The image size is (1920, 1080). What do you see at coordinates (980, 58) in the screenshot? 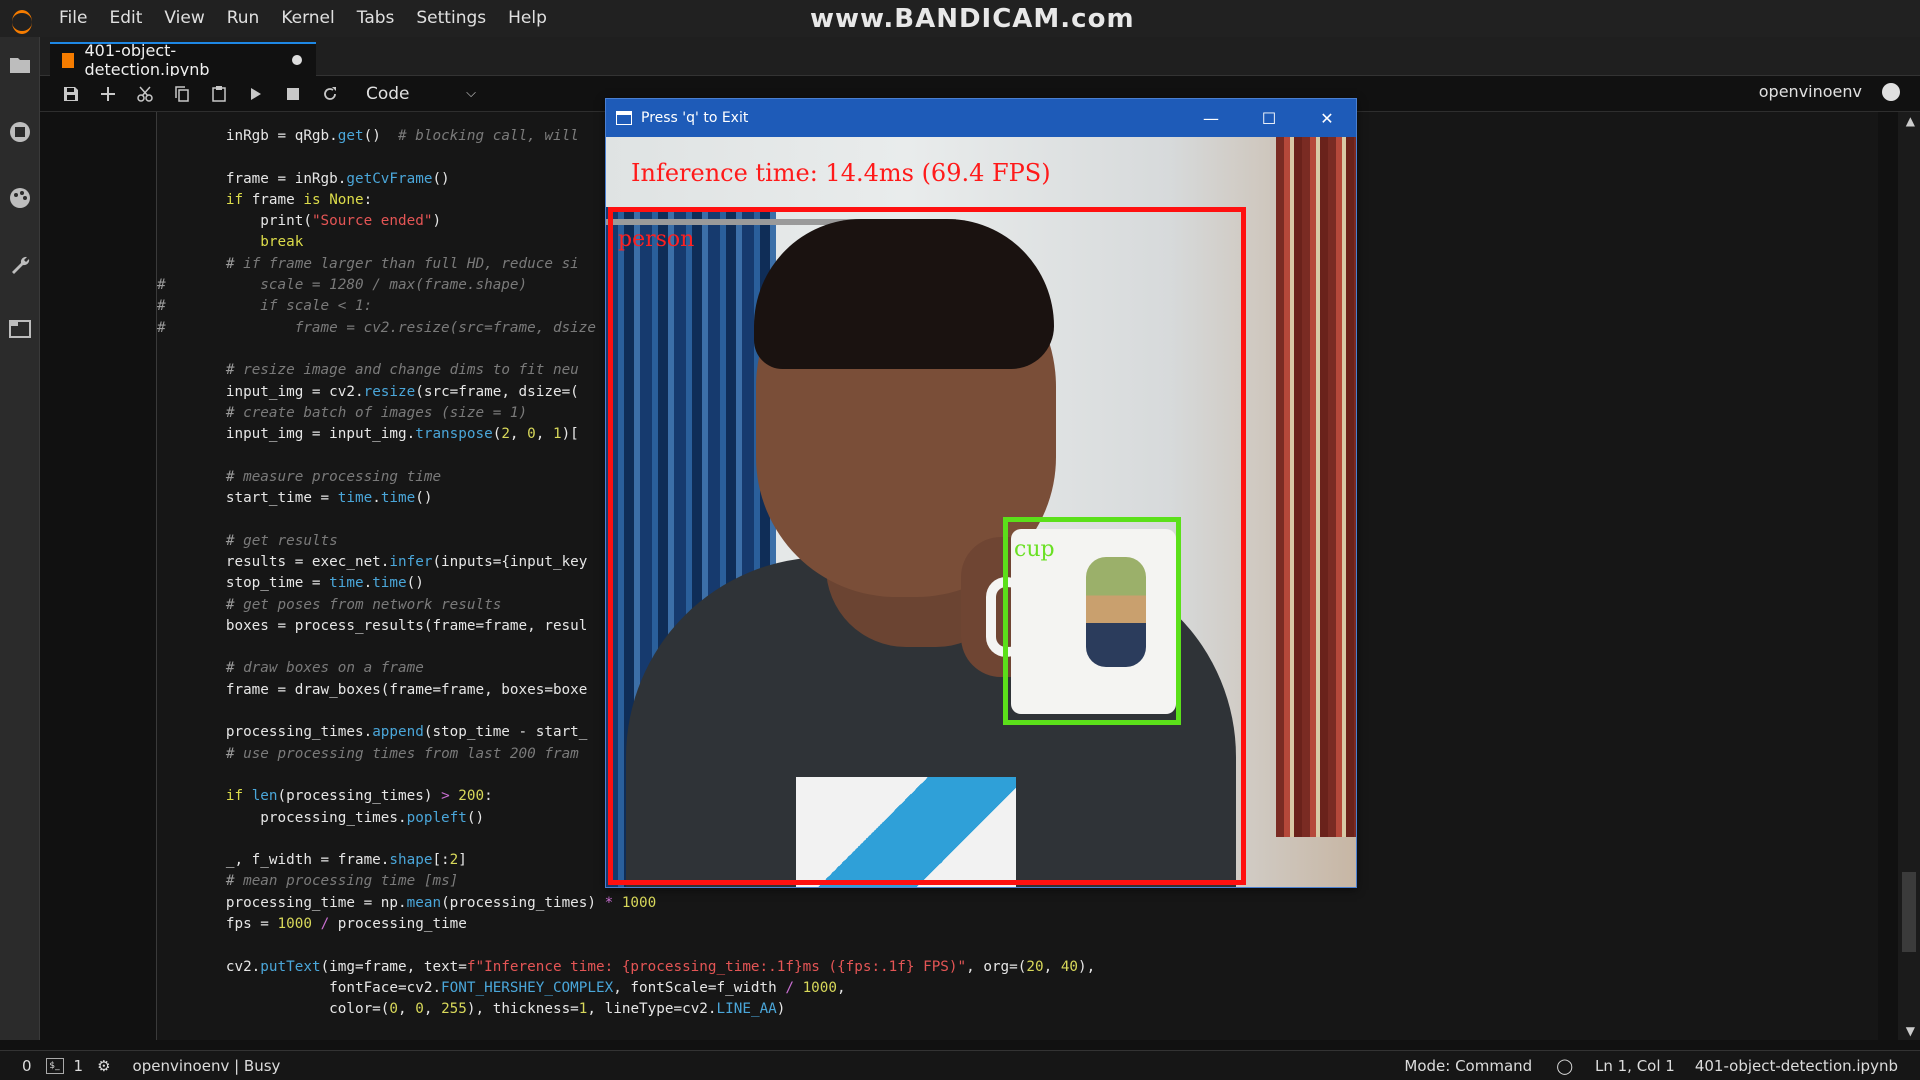
I see `document-tab-bar: 401-object-detection.ipynb` at bounding box center [980, 58].